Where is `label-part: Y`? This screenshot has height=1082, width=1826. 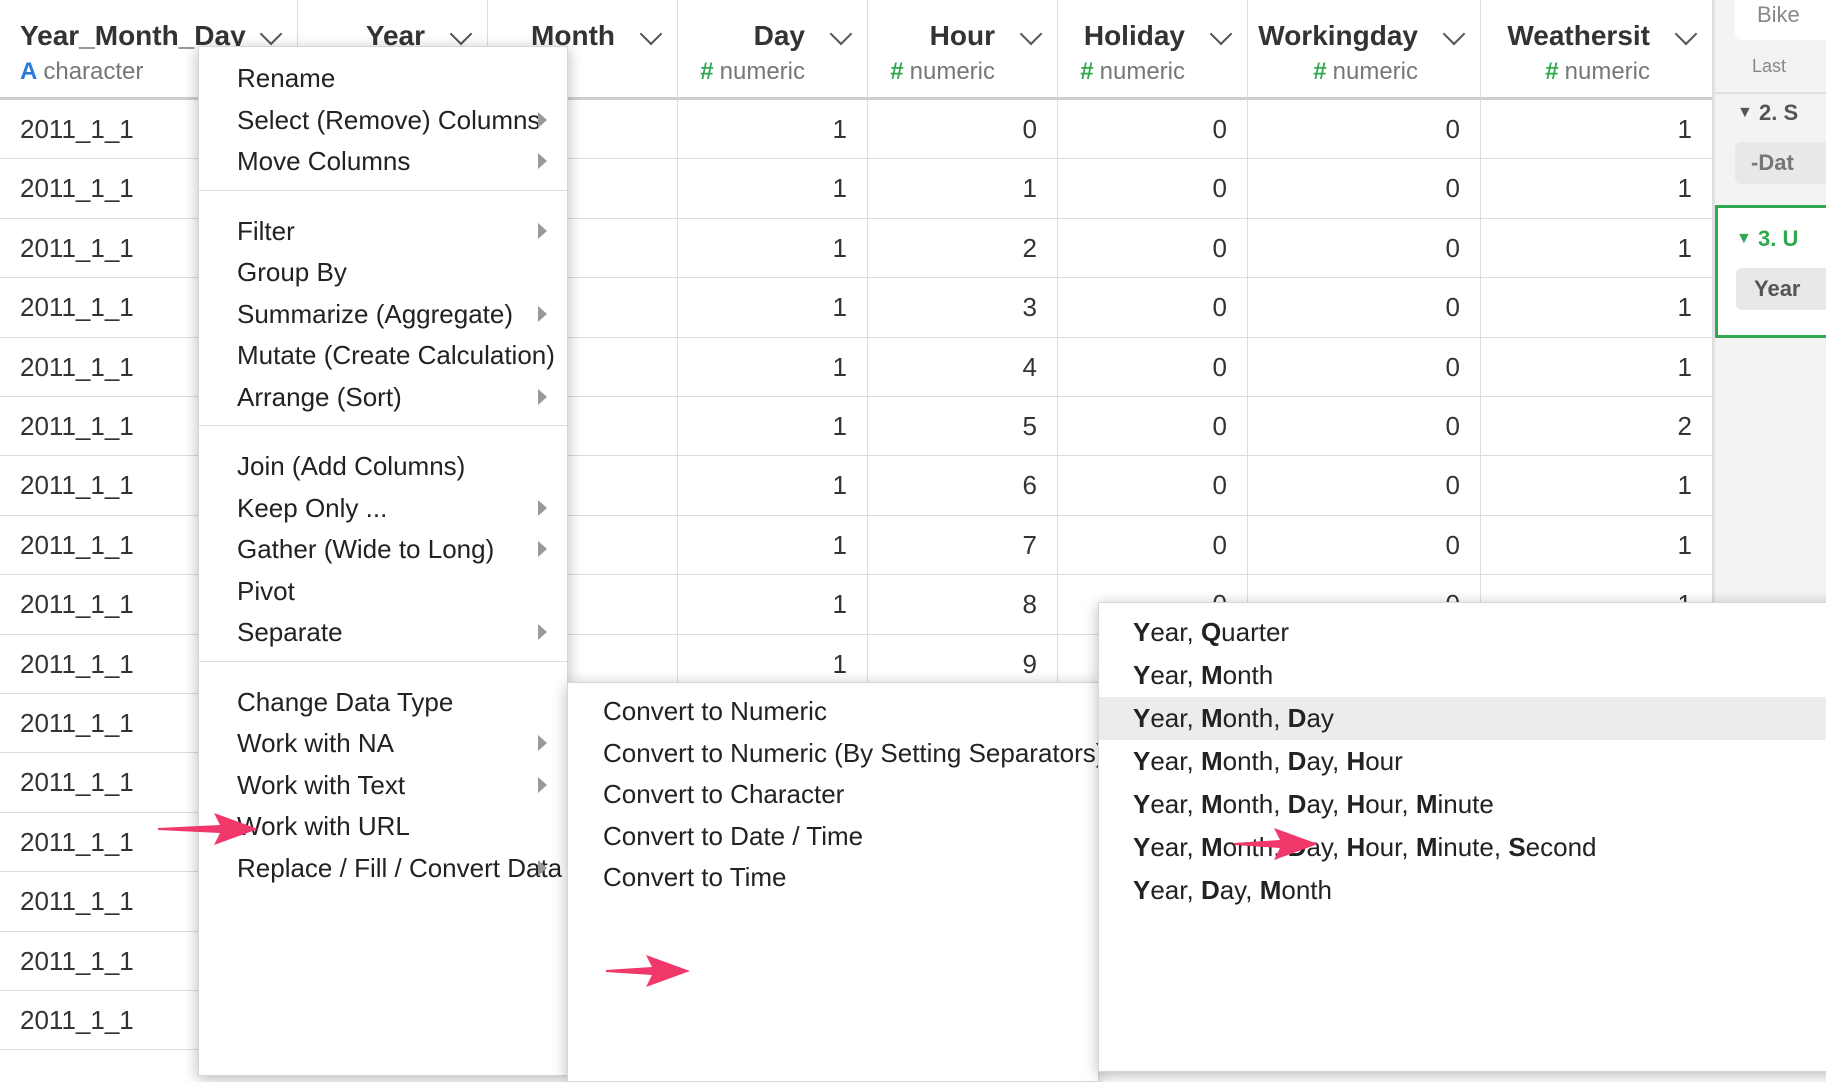
label-part: Y is located at coordinates (1142, 804).